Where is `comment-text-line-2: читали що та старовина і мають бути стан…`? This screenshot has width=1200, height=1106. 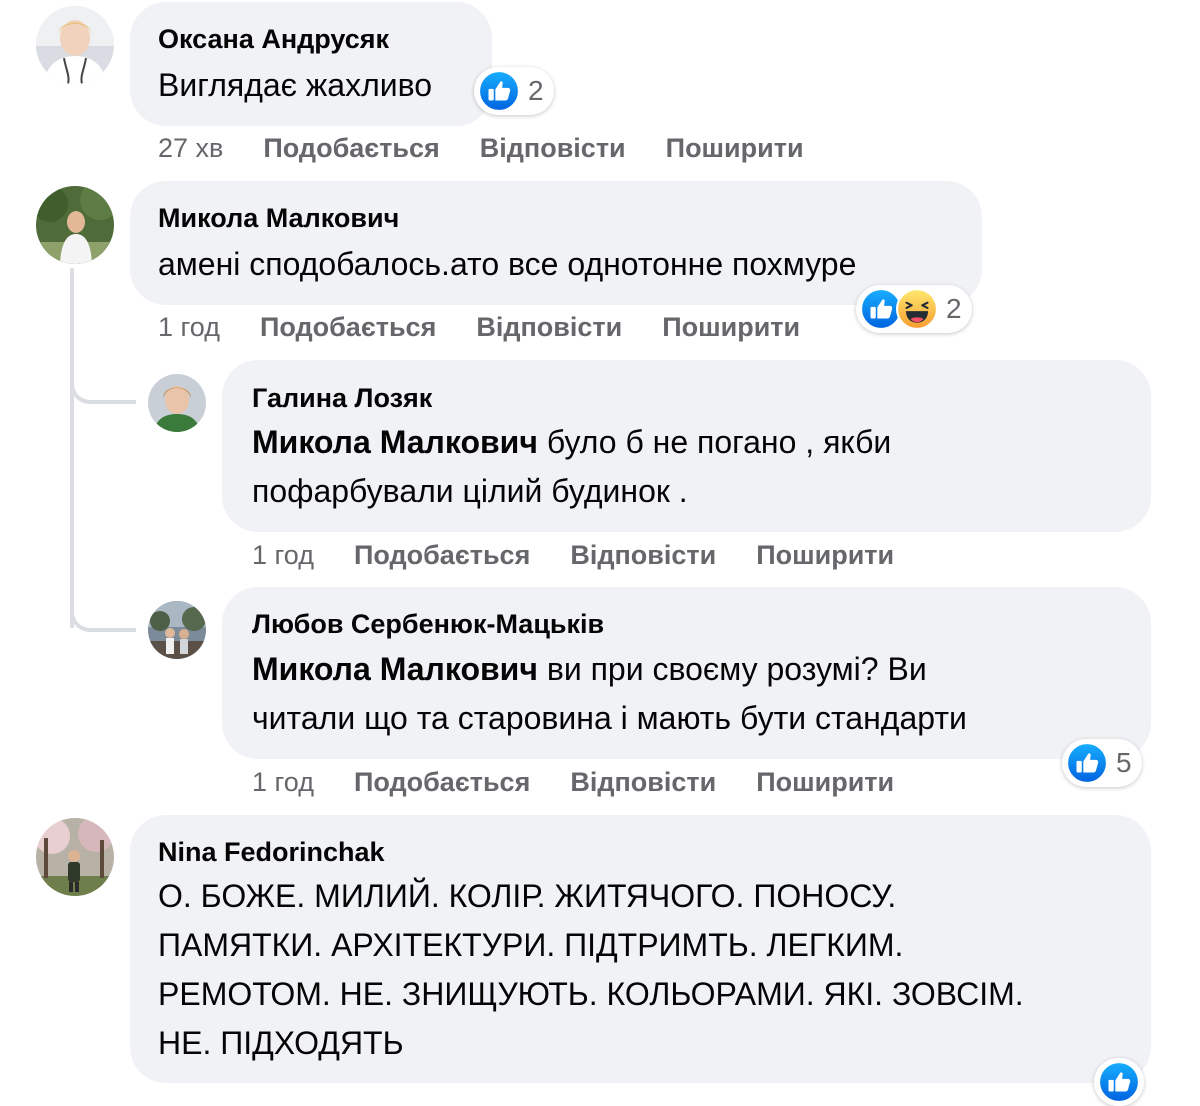
comment-text-line-2: читали що та старовина і мають бути стан… is located at coordinates (609, 718).